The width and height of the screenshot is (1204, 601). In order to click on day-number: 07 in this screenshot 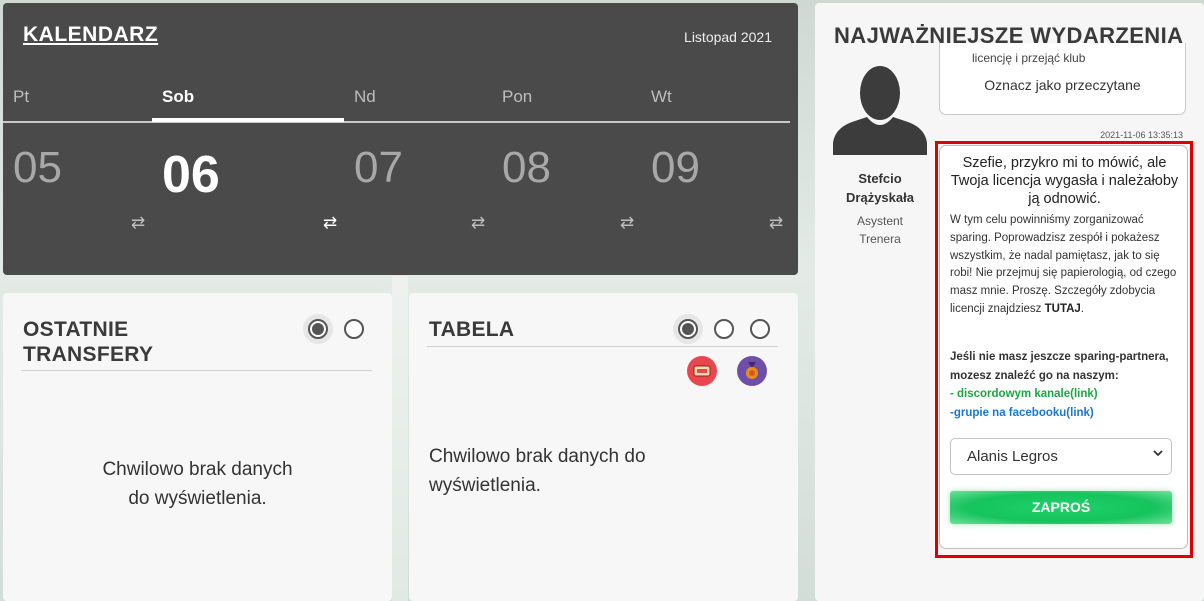, I will do `click(378, 167)`.